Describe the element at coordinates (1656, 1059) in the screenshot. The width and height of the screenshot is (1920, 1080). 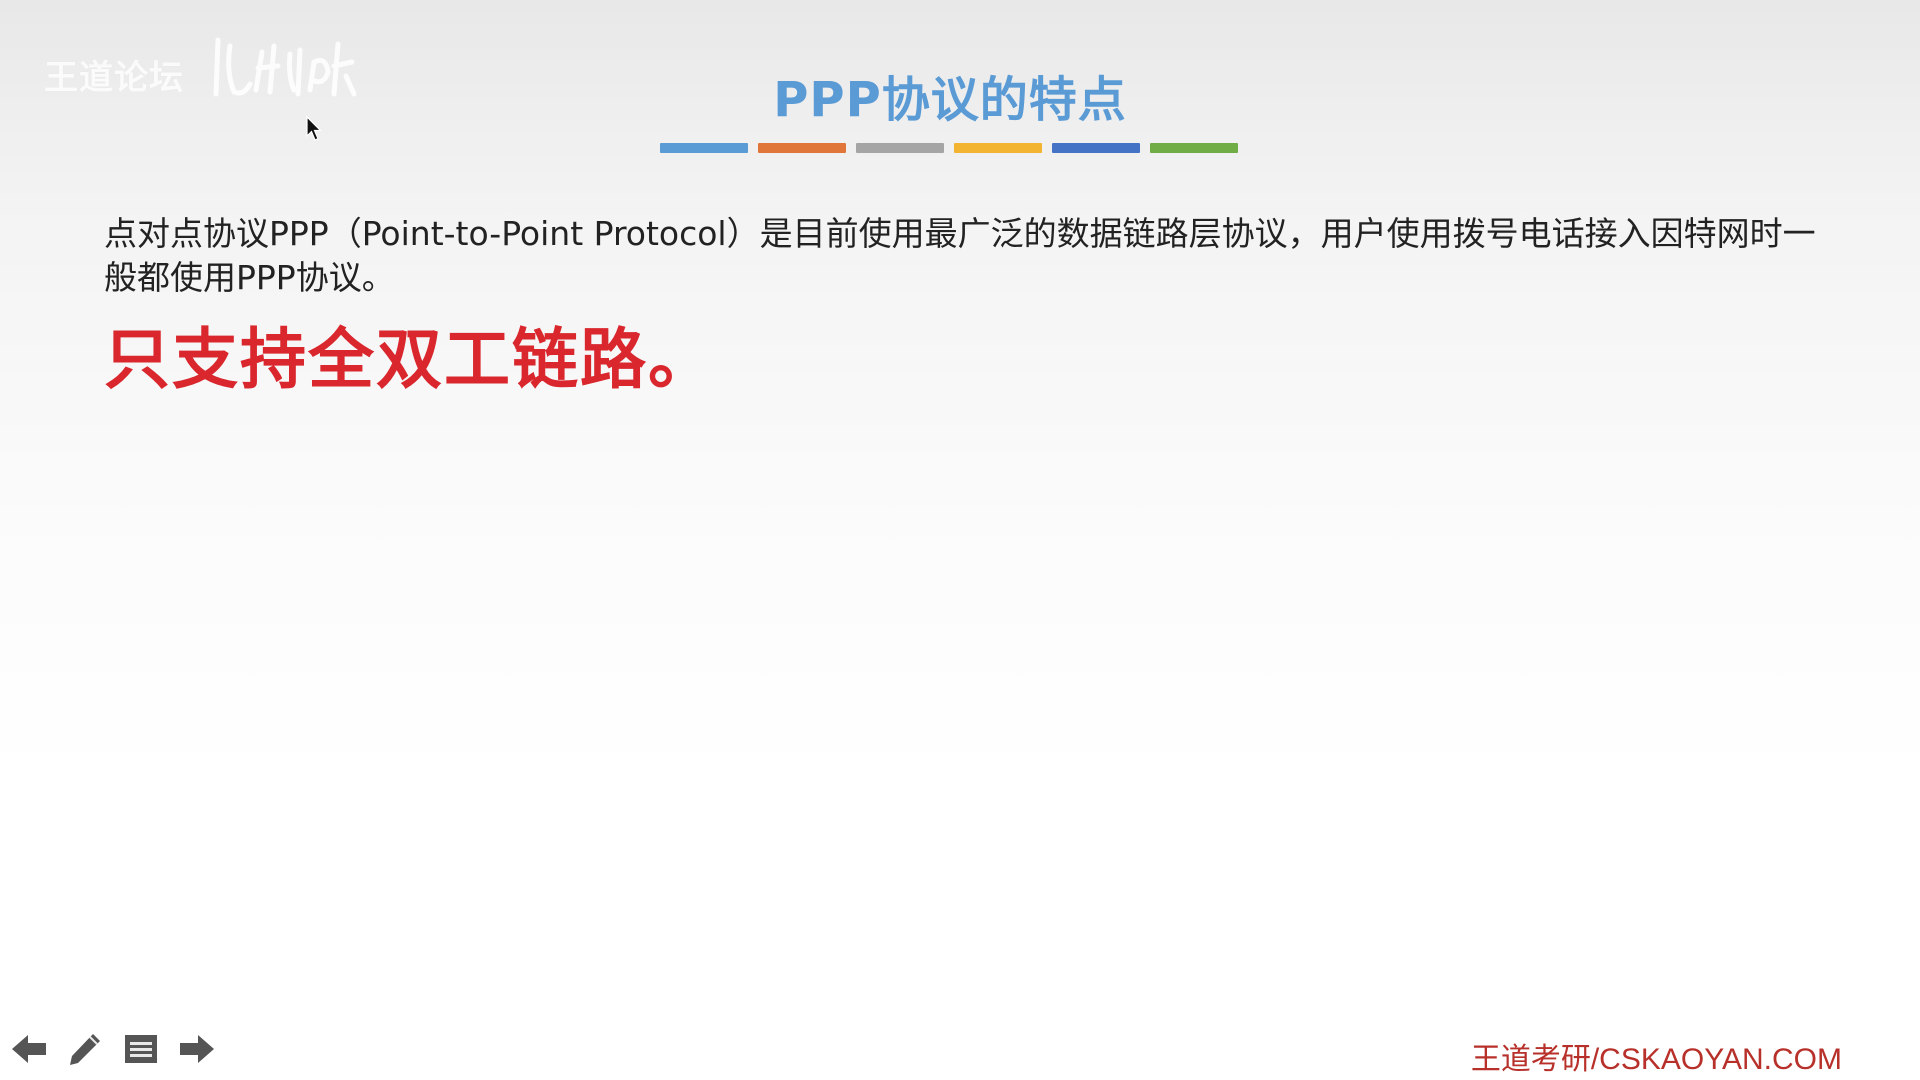
I see `site-mark: 王道考研/CSKAOYAN.COM` at that location.